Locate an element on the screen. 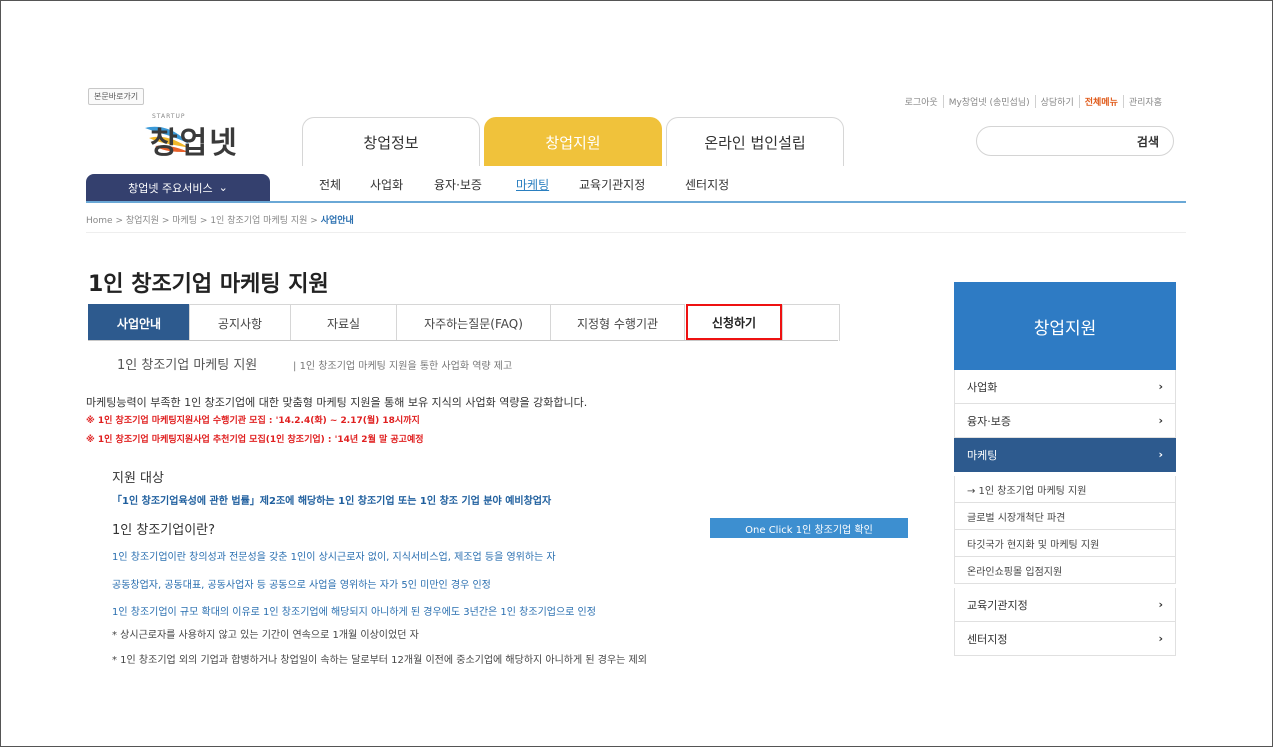 This screenshot has width=1273, height=747. search-button: 검색 is located at coordinates (1148, 141).